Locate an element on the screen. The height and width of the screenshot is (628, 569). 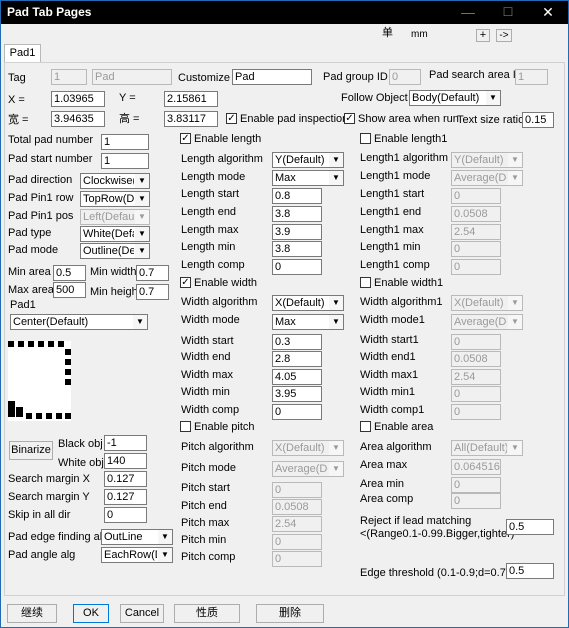
tag-name-field: Pad is located at coordinates (132, 77).